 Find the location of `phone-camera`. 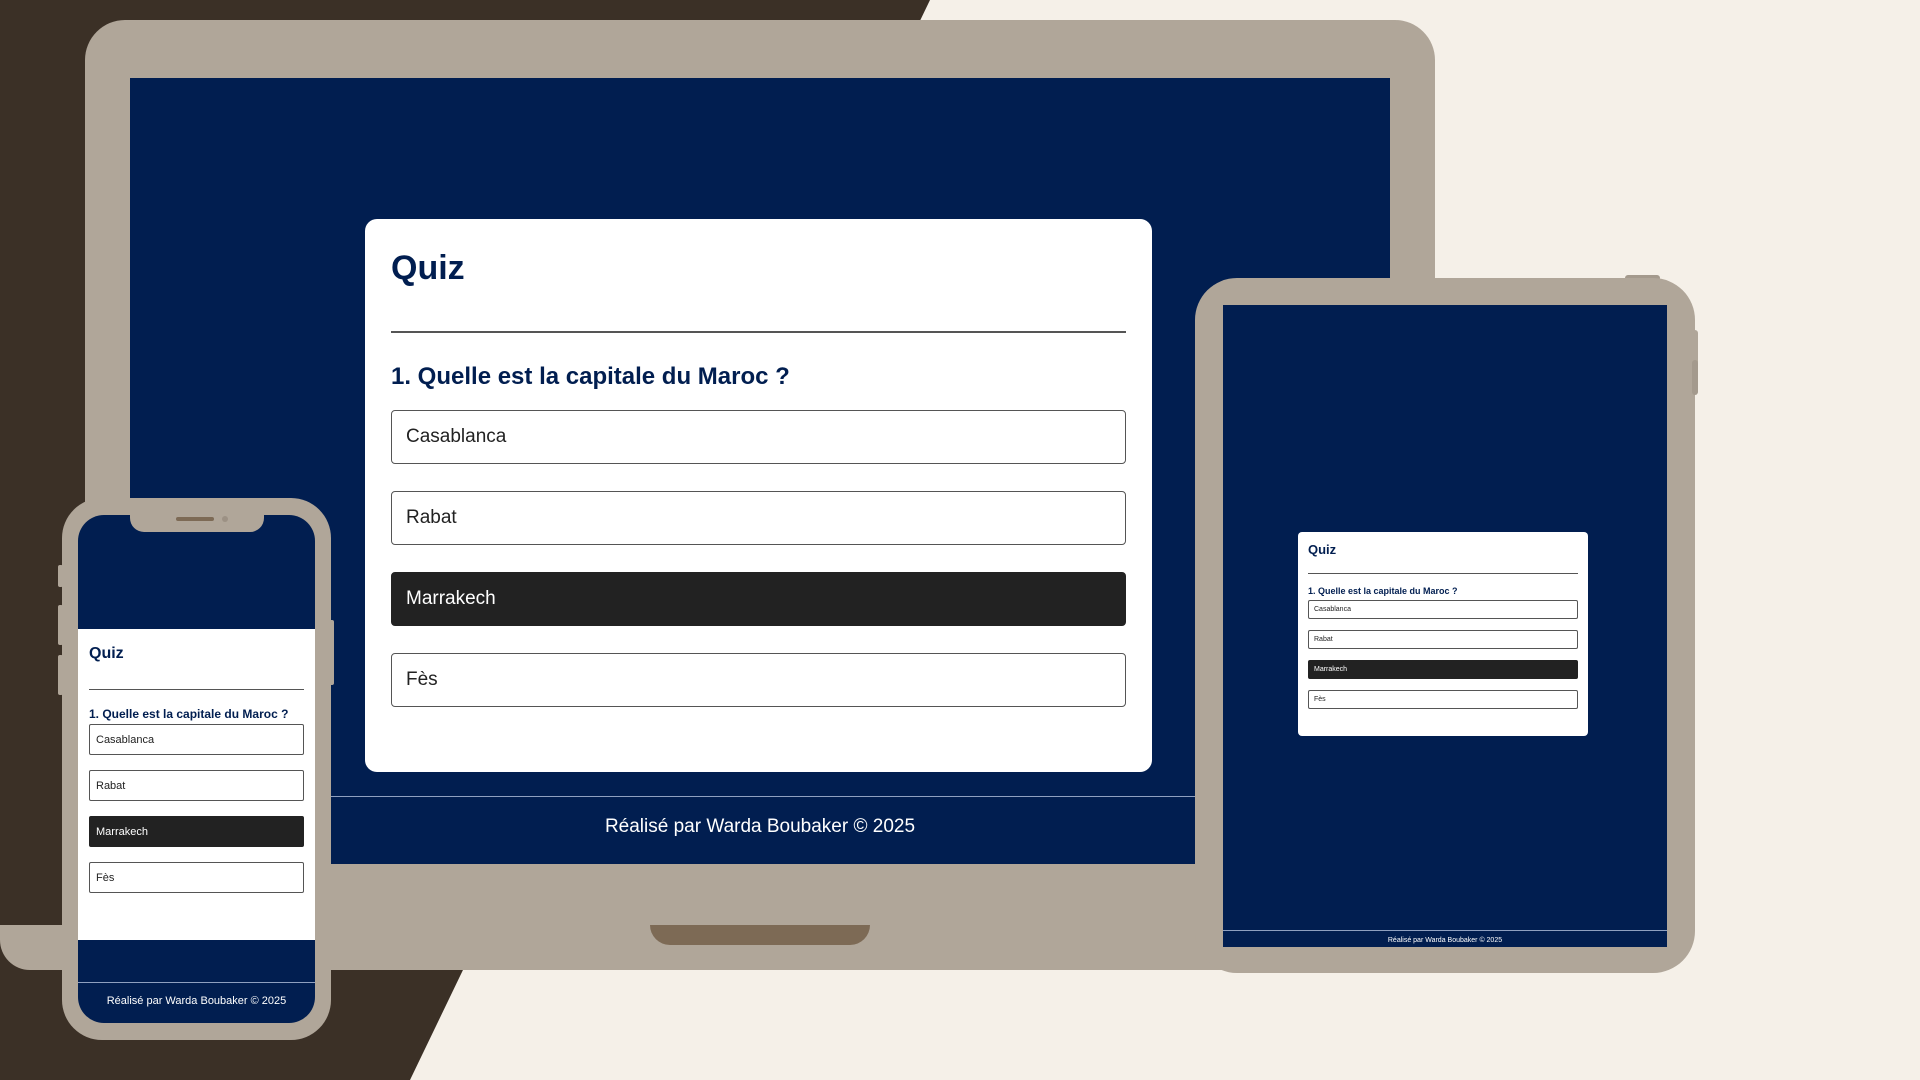

phone-camera is located at coordinates (225, 519).